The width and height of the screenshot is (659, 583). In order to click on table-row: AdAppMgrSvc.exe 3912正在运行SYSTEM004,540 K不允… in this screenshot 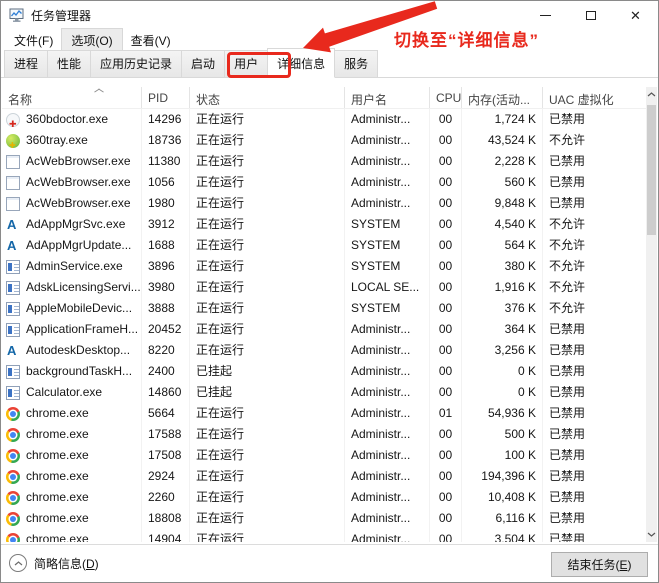, I will do `click(325, 224)`.